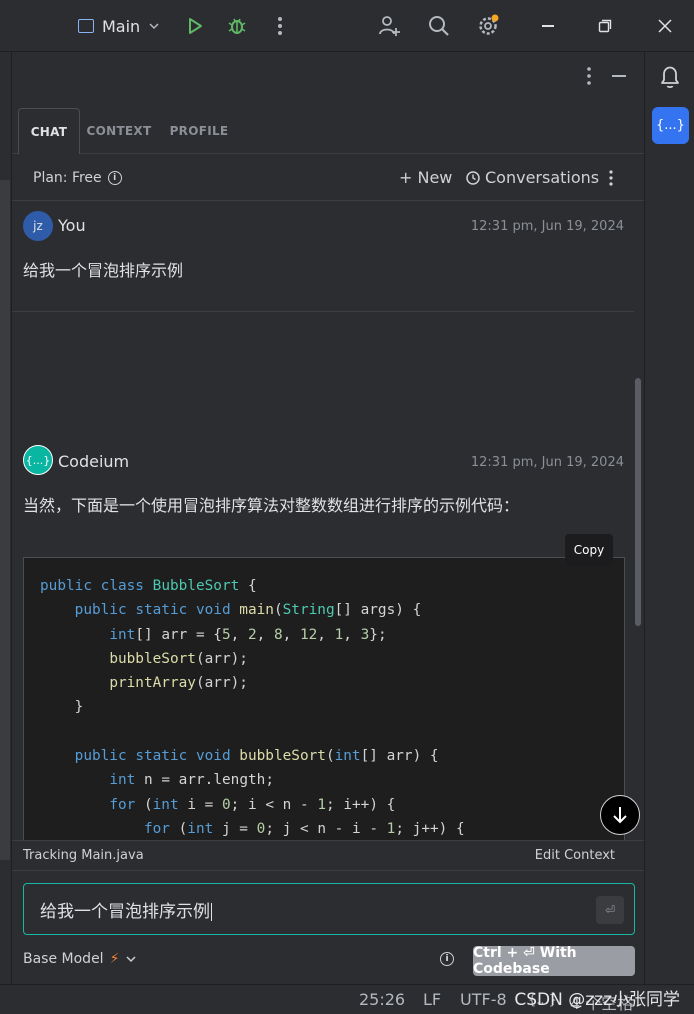 The width and height of the screenshot is (694, 1014). Describe the element at coordinates (328, 76) in the screenshot. I see `tool-window-header` at that location.